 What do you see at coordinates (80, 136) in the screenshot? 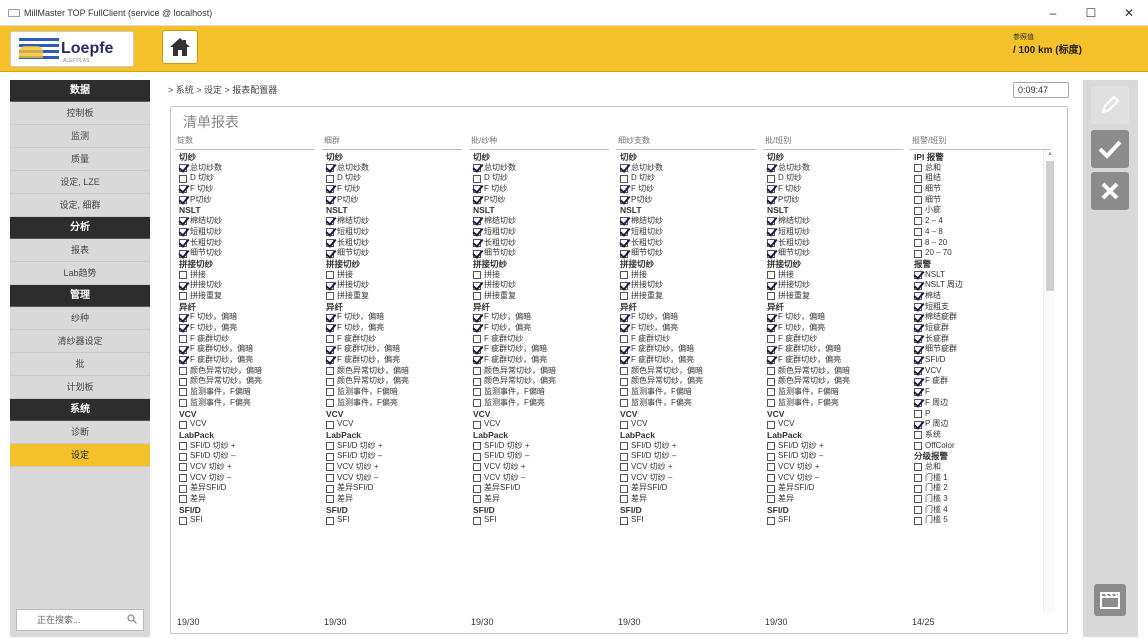
I see `sidebar-item: 监测` at bounding box center [80, 136].